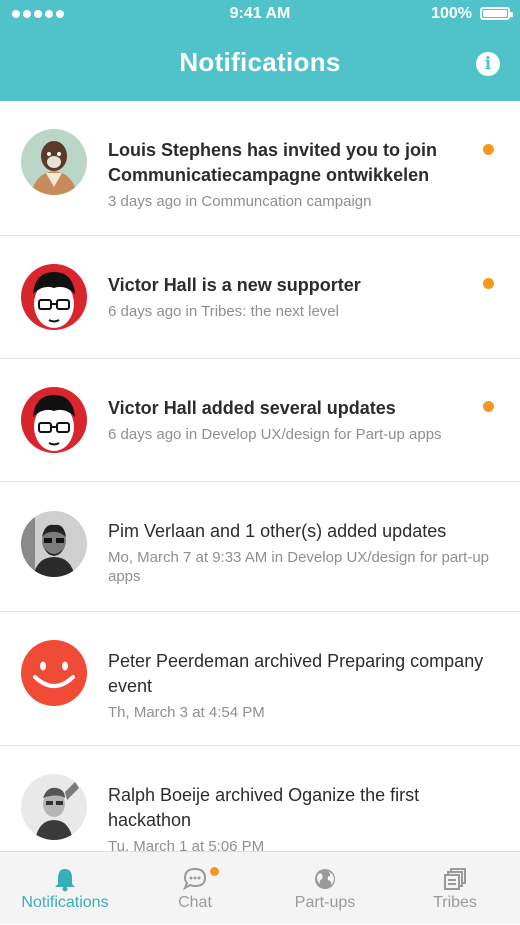  What do you see at coordinates (223, 311) in the screenshot?
I see `notification-meta: 6 days ago in Tribes: the next level` at bounding box center [223, 311].